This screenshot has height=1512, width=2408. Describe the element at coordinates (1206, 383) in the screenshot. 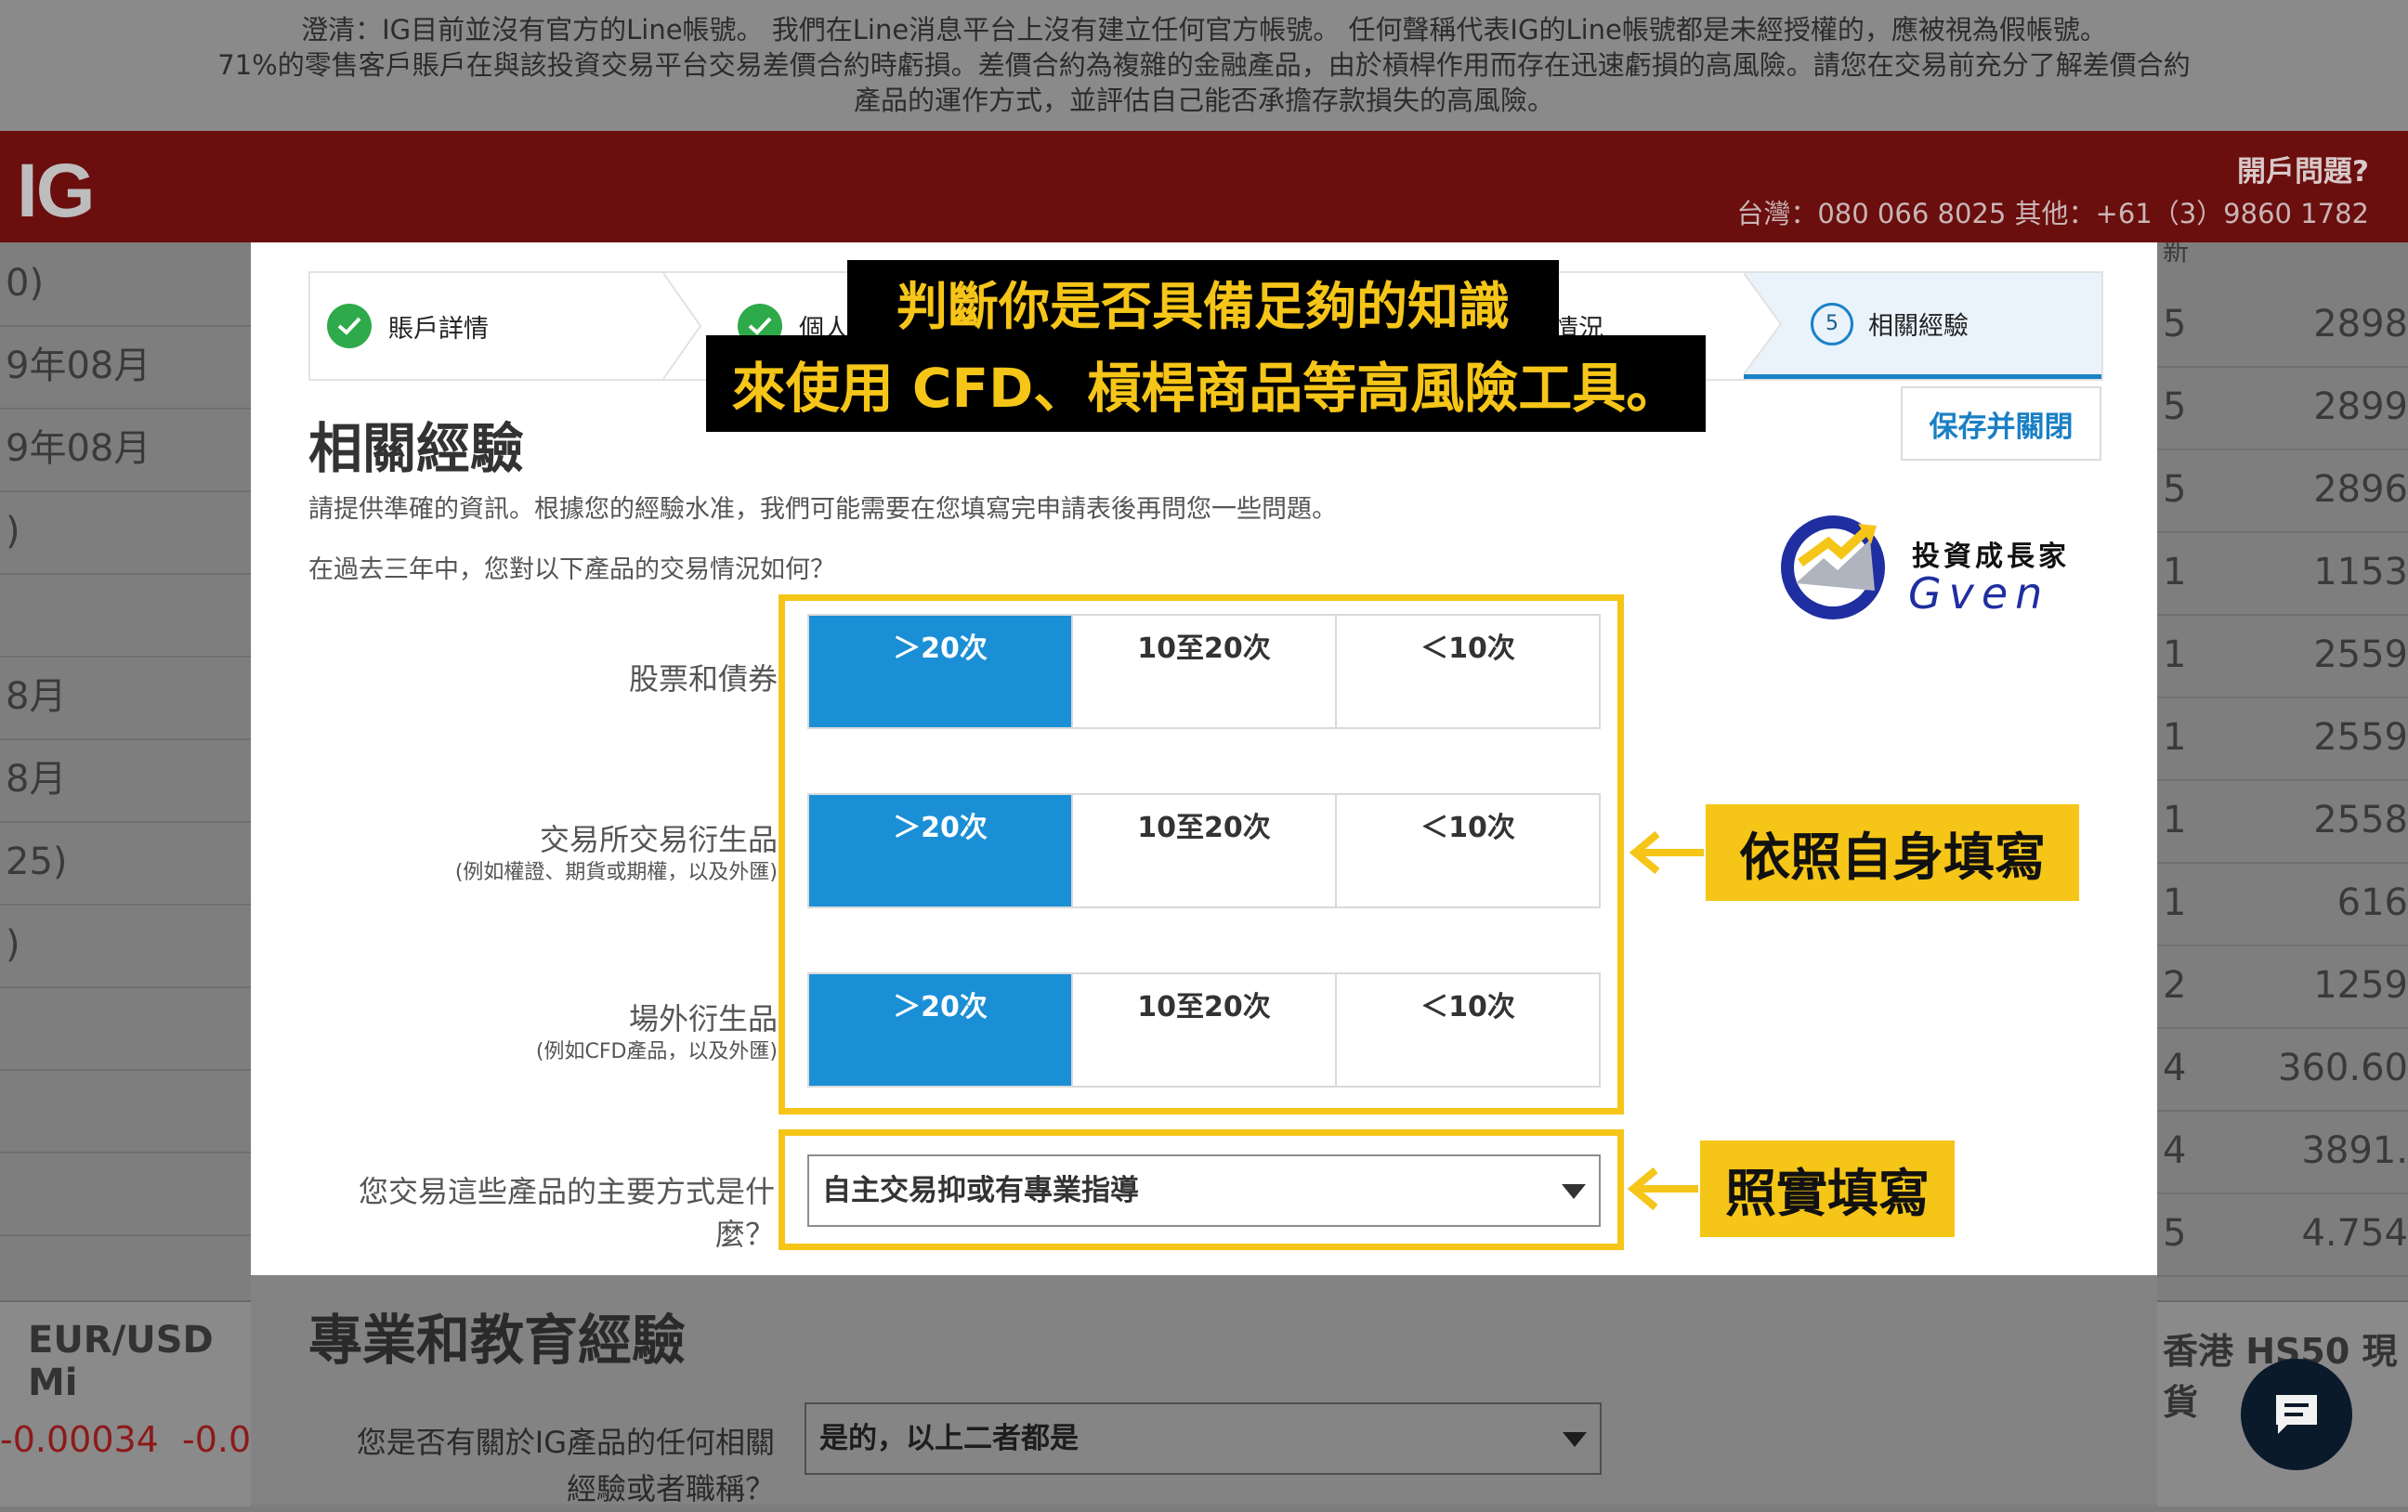

I see `caption-line-2: 來使用 CFD、槓桿商品等高風險工具。` at that location.